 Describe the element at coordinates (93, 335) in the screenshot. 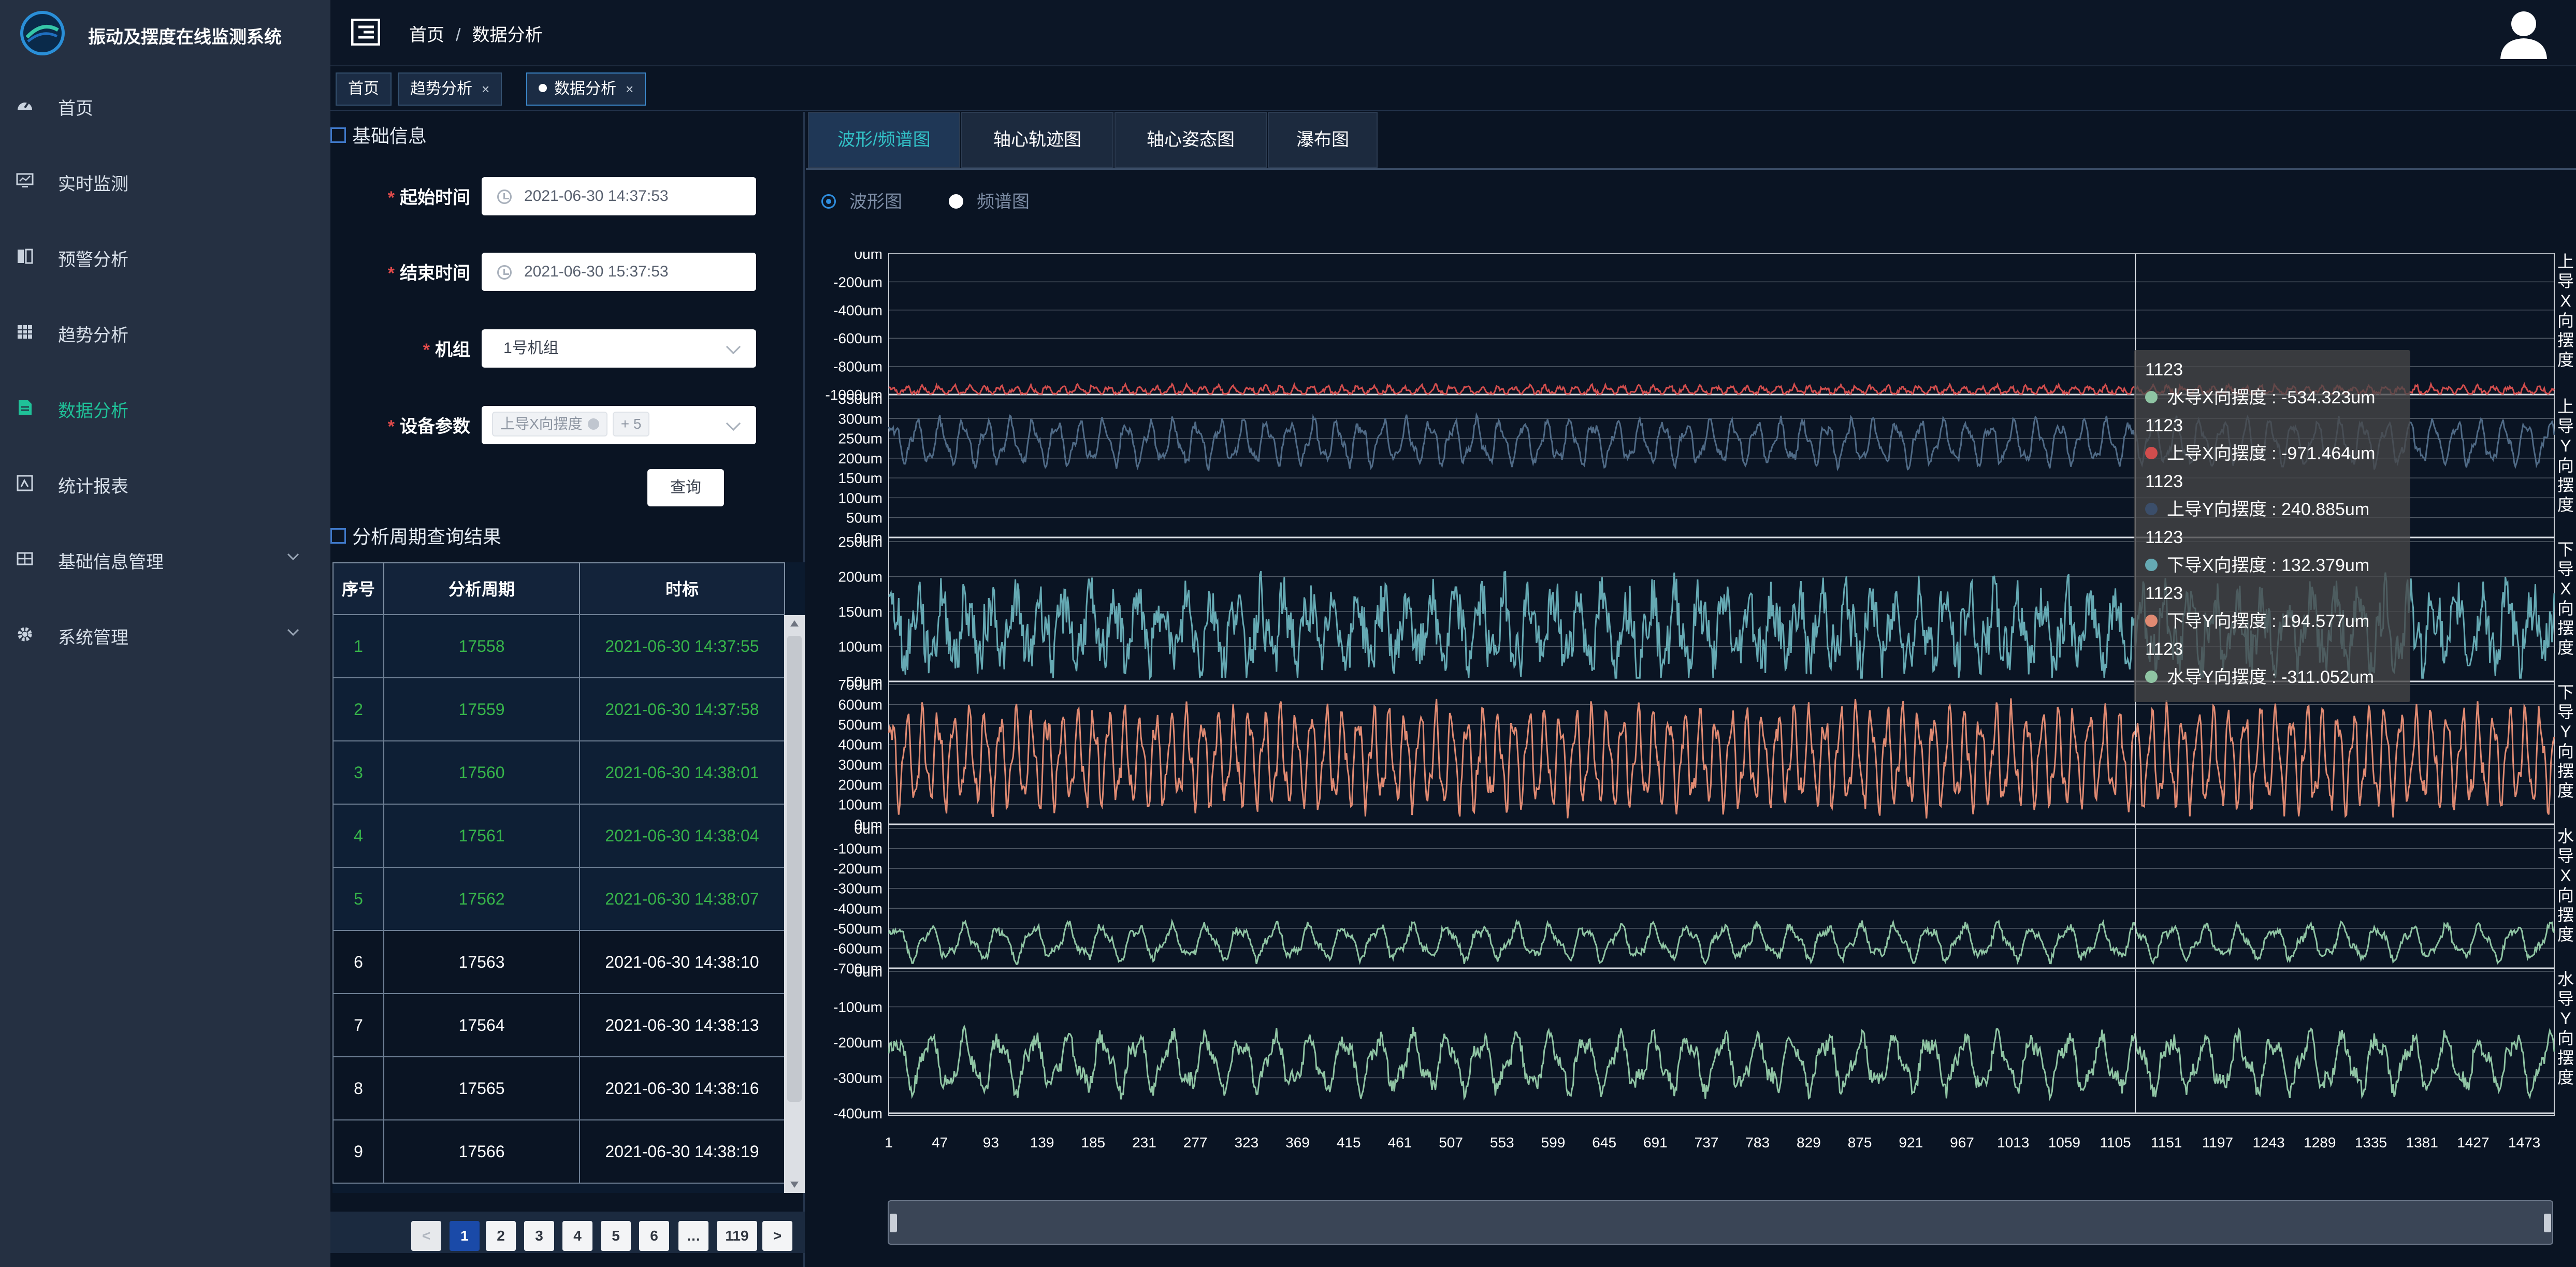

I see `sidebar-item-label: 趋势分析` at that location.